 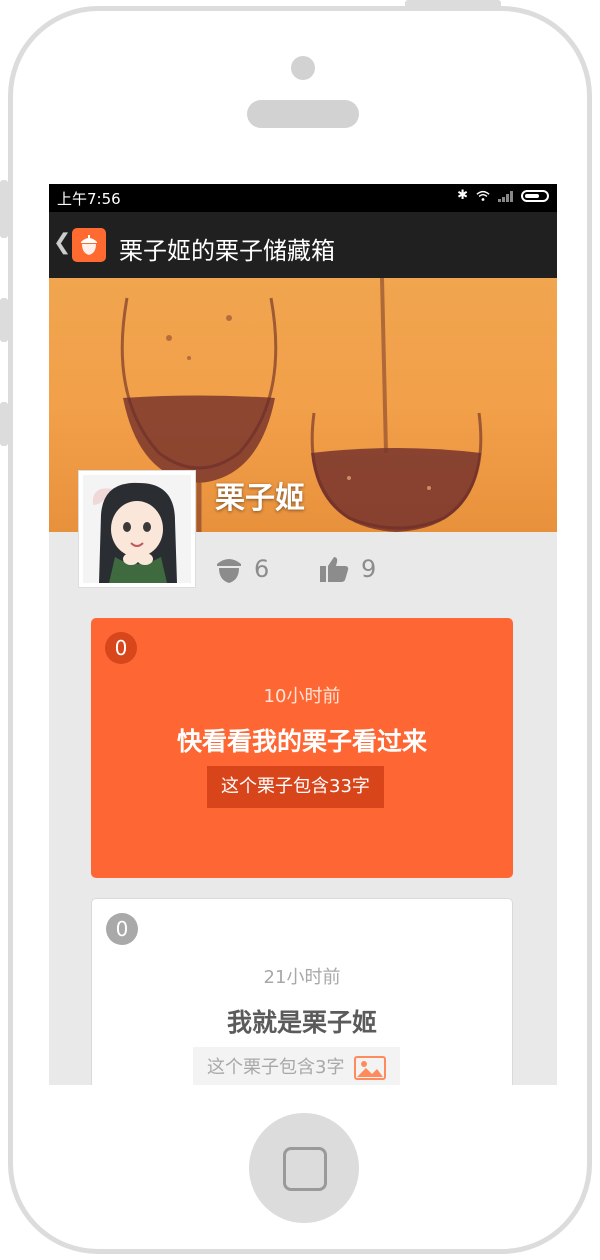 What do you see at coordinates (4, 320) in the screenshot?
I see `phone-volume-up` at bounding box center [4, 320].